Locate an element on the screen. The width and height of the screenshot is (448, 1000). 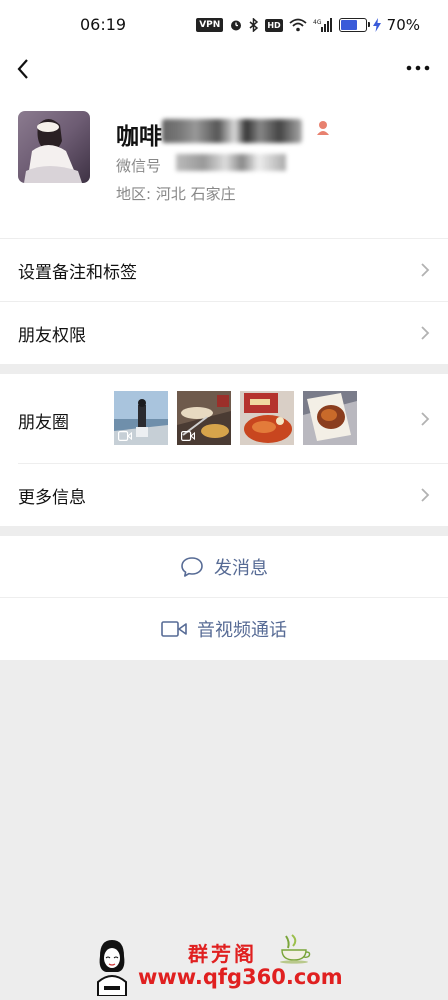
status-time: 06:19 is located at coordinates (103, 24).